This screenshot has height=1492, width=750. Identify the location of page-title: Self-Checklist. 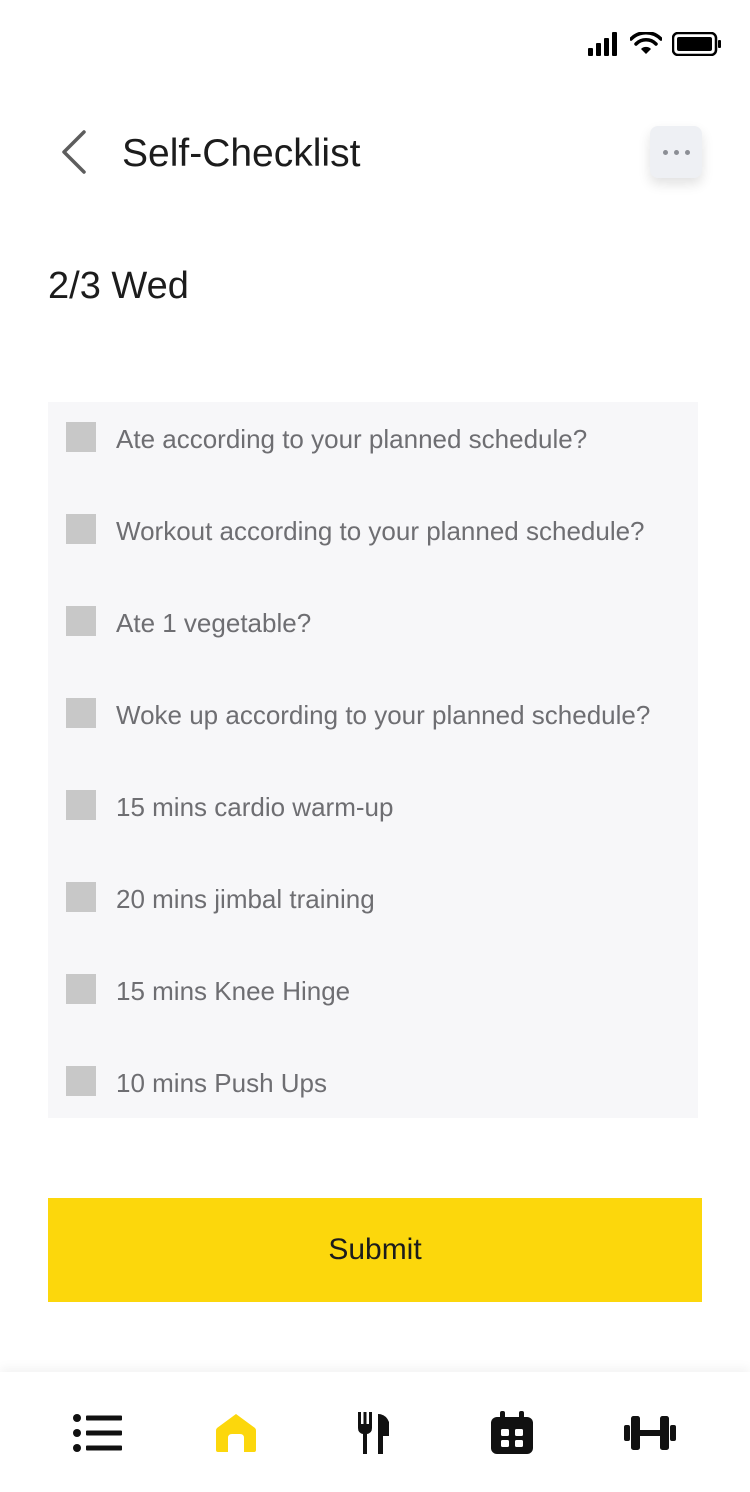
(241, 153).